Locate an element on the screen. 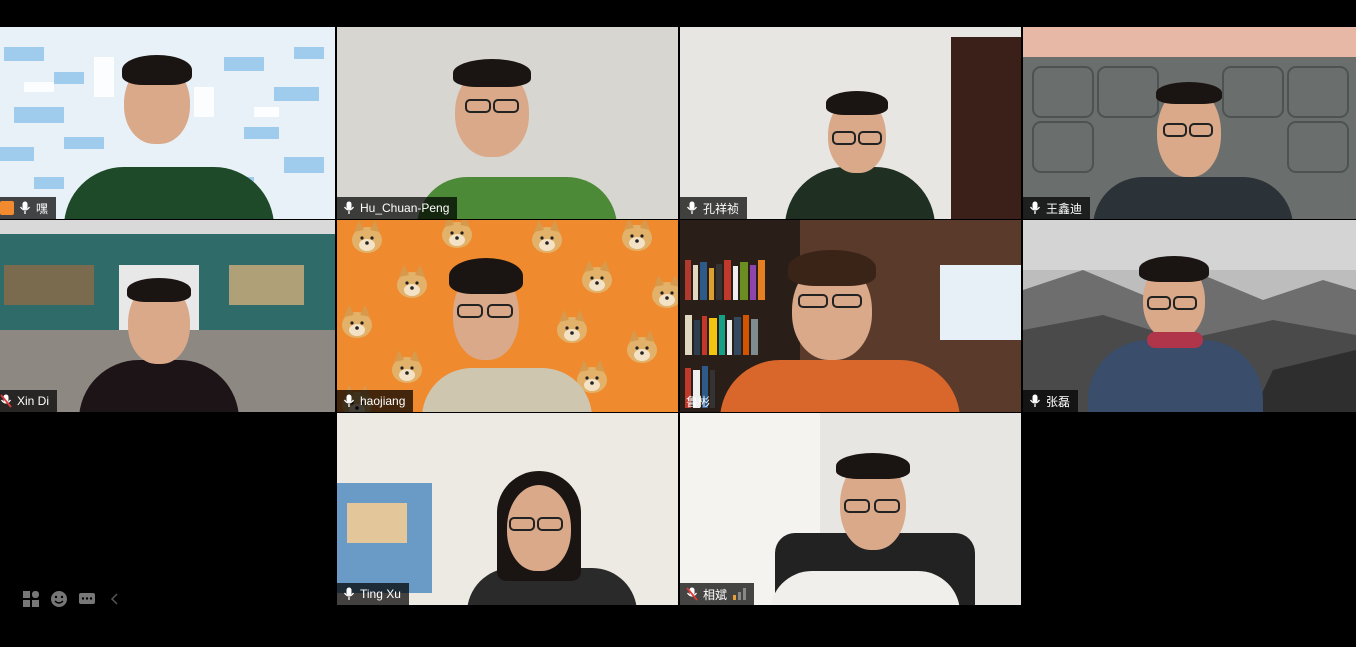  video-tile-4: 王鑫迪 is located at coordinates (1189, 123).